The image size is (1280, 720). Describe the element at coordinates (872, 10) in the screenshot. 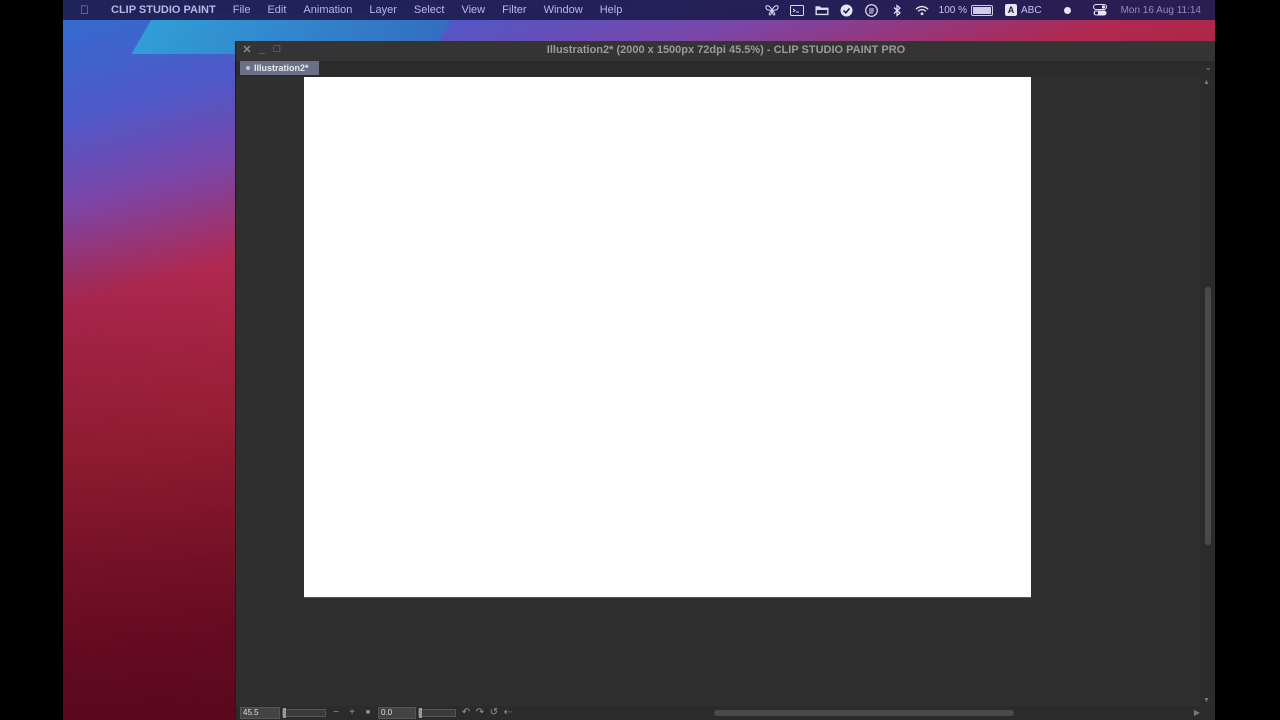

I see `list-circle-icon` at that location.